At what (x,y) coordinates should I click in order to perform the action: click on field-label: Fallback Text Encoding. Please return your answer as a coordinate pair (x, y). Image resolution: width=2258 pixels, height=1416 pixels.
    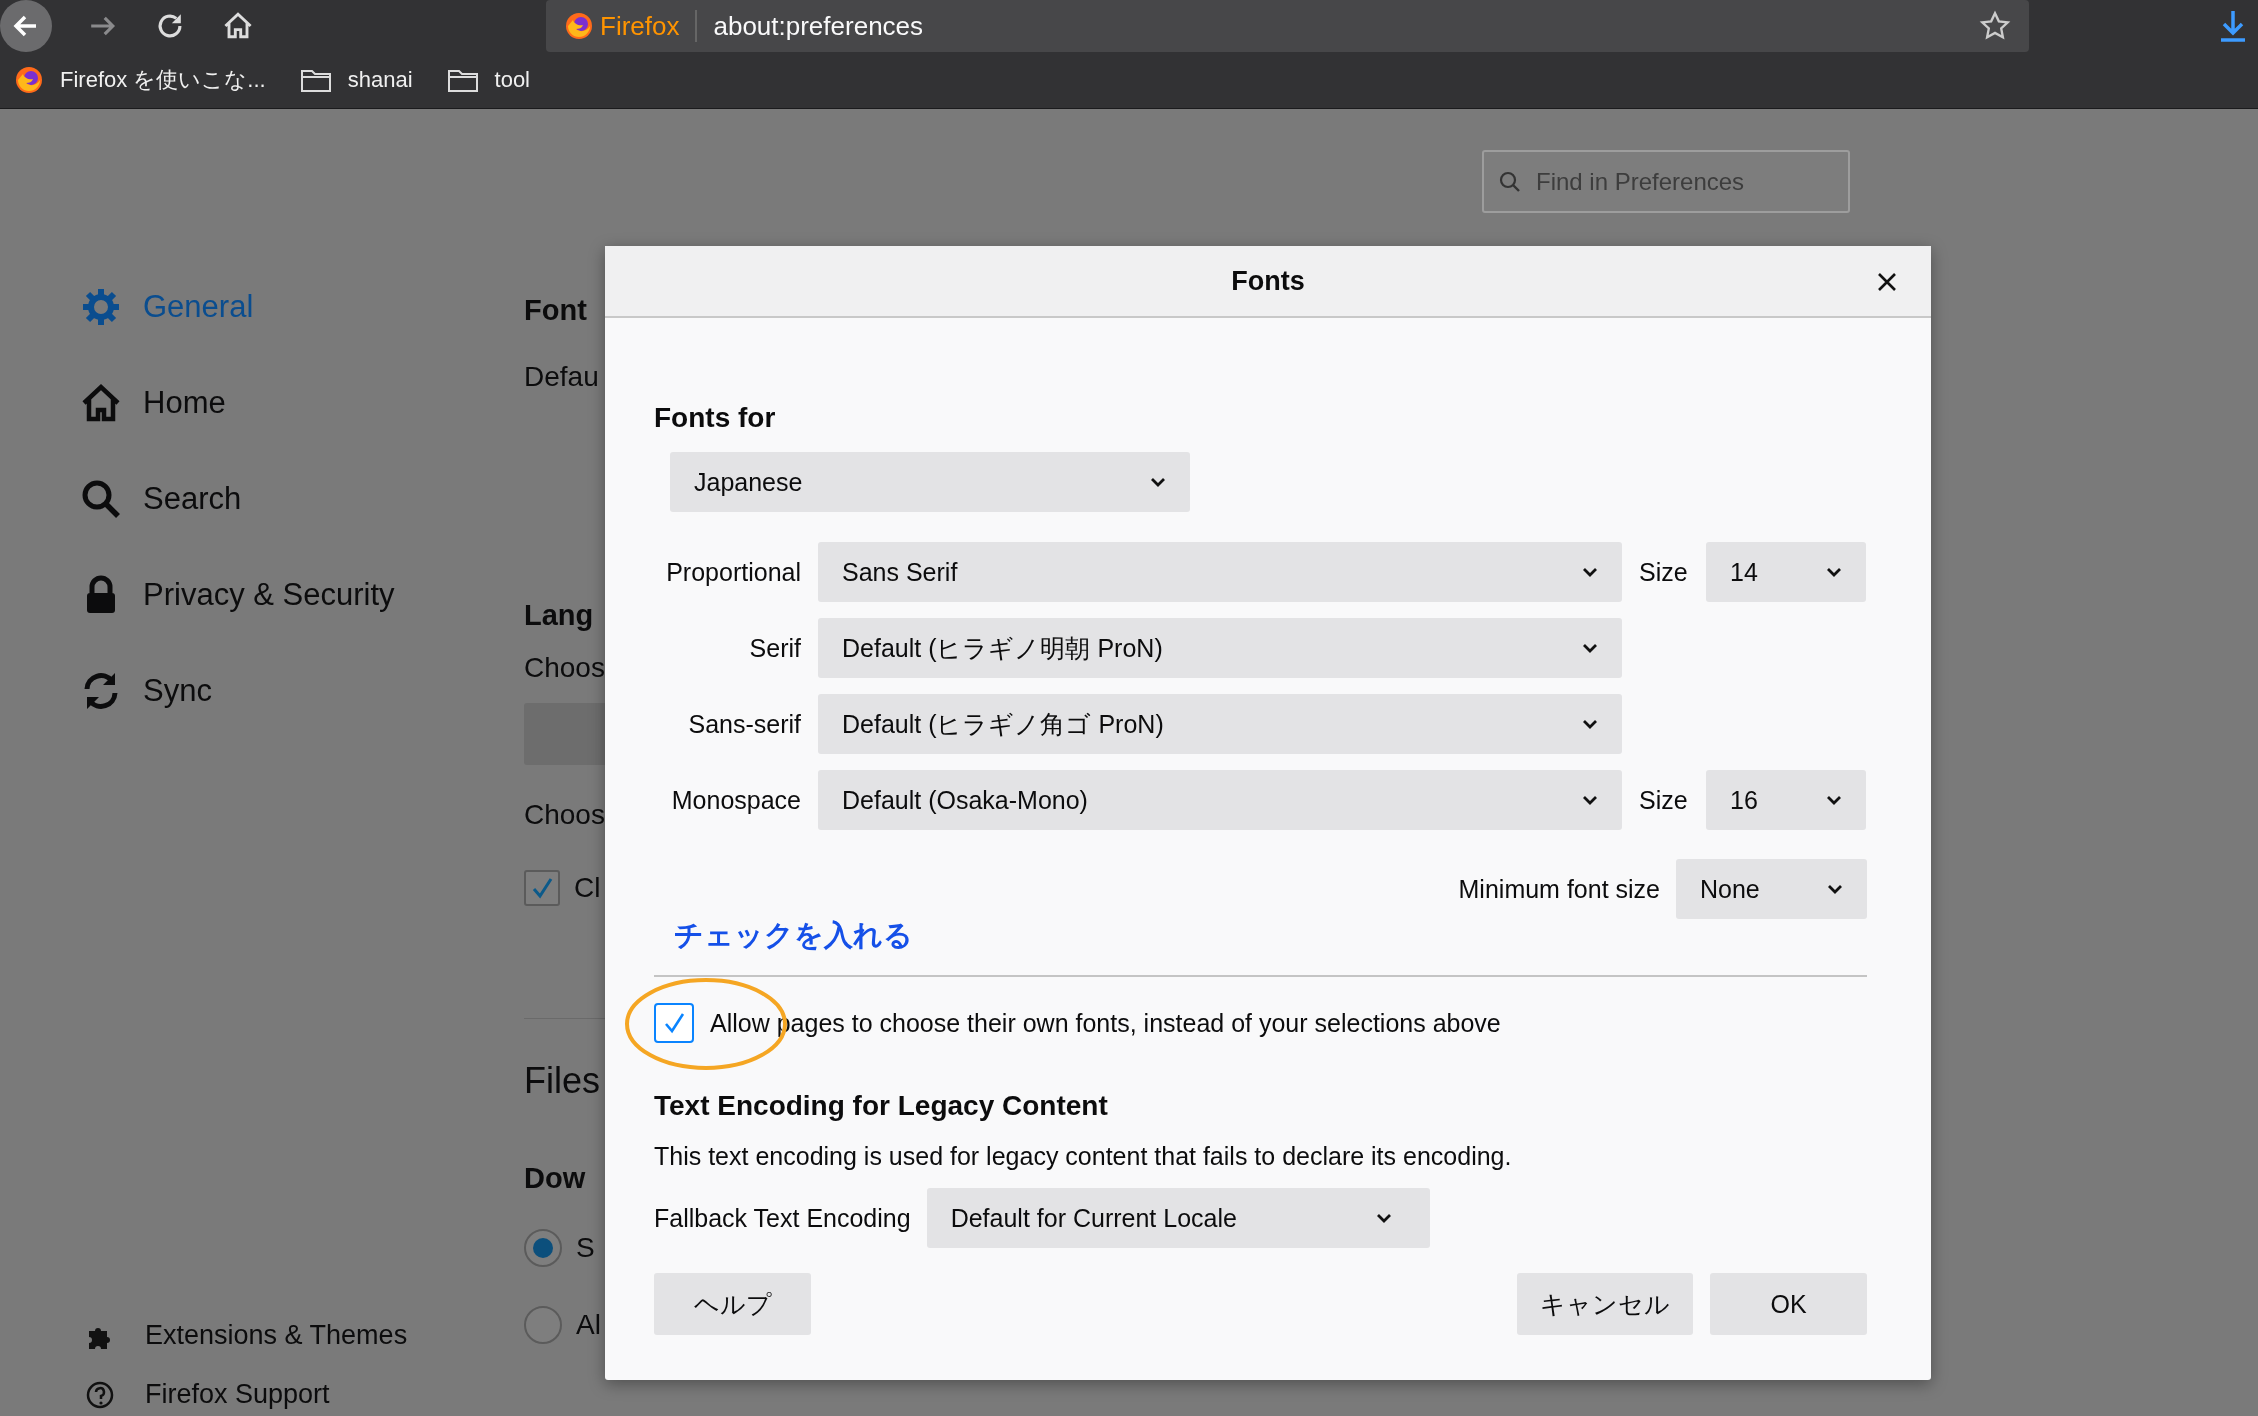
    Looking at the image, I should click on (782, 1218).